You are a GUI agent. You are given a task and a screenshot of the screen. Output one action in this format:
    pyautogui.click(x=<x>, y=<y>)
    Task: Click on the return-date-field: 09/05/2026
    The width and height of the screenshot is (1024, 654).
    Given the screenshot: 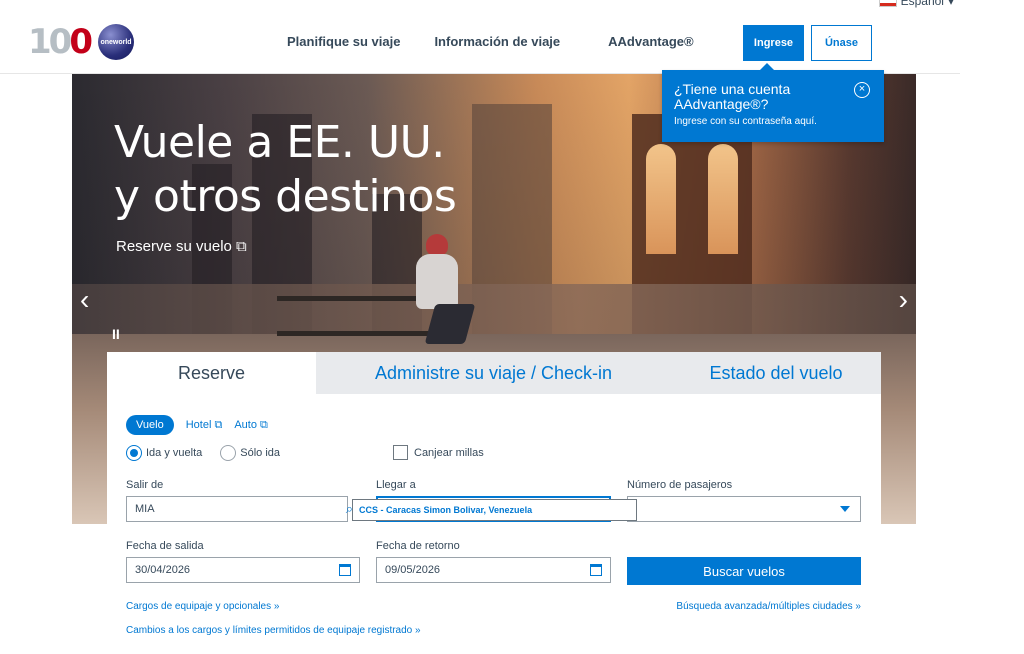 What is the action you would take?
    pyautogui.click(x=493, y=570)
    